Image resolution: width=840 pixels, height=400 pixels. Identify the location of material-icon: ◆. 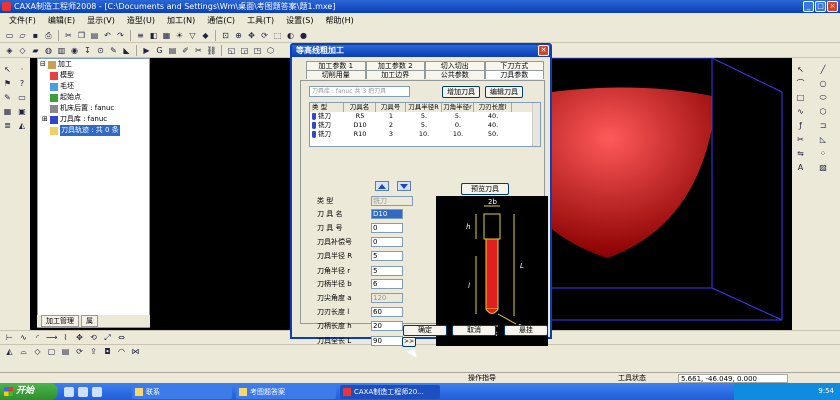
(205, 35).